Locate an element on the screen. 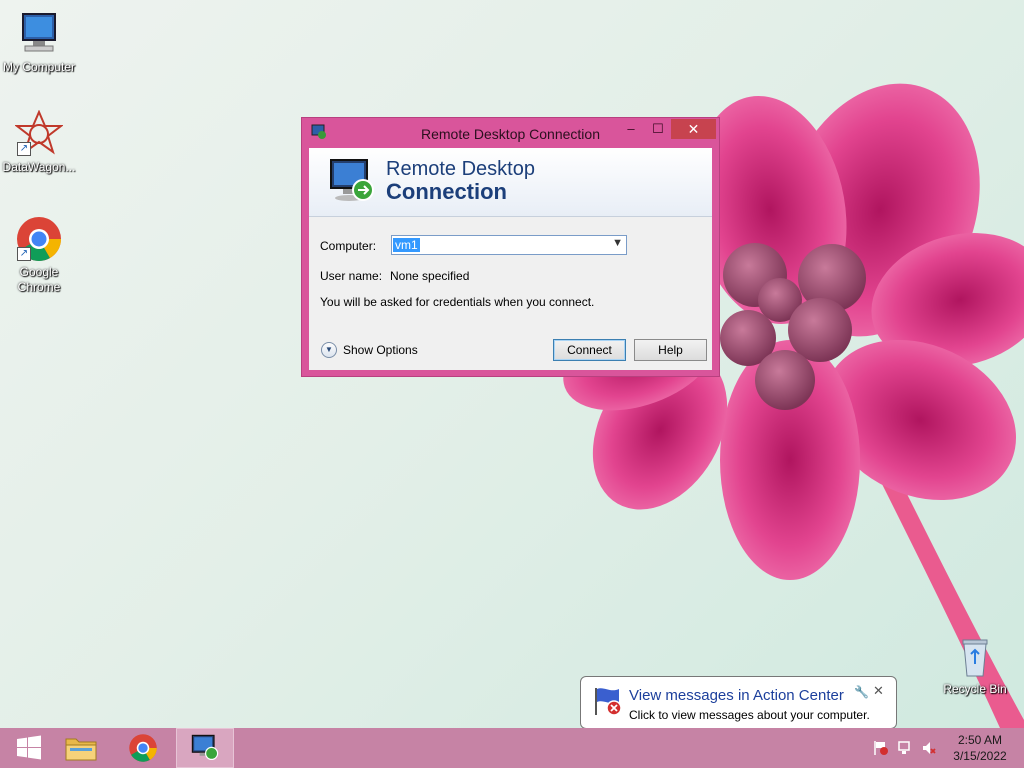 This screenshot has width=1024, height=768. chrome-icon is located at coordinates (143, 748).